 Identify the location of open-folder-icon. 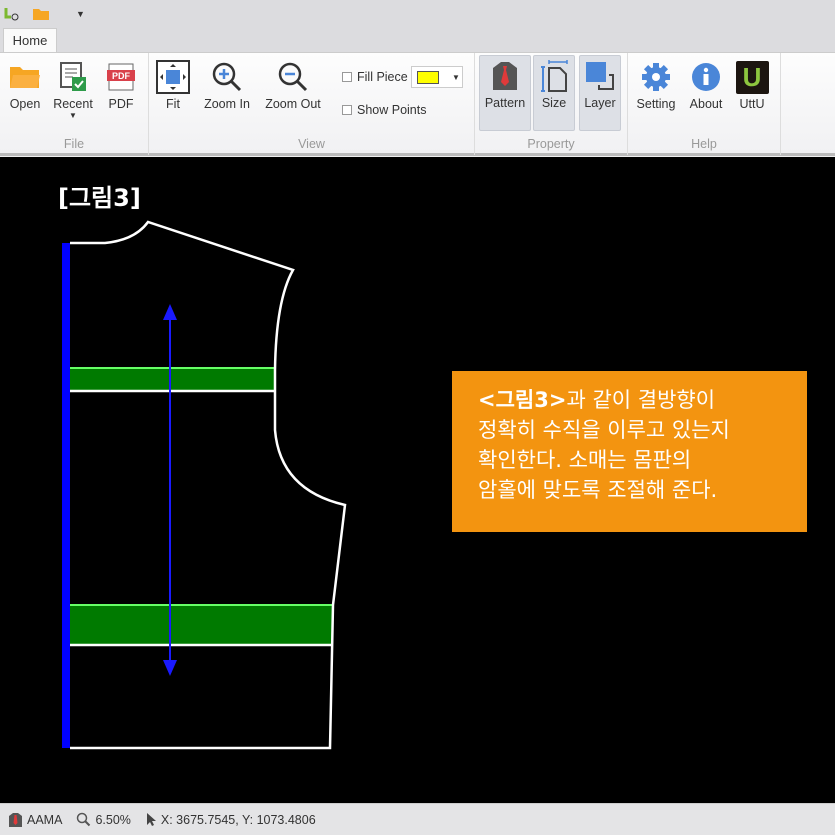
(41, 14).